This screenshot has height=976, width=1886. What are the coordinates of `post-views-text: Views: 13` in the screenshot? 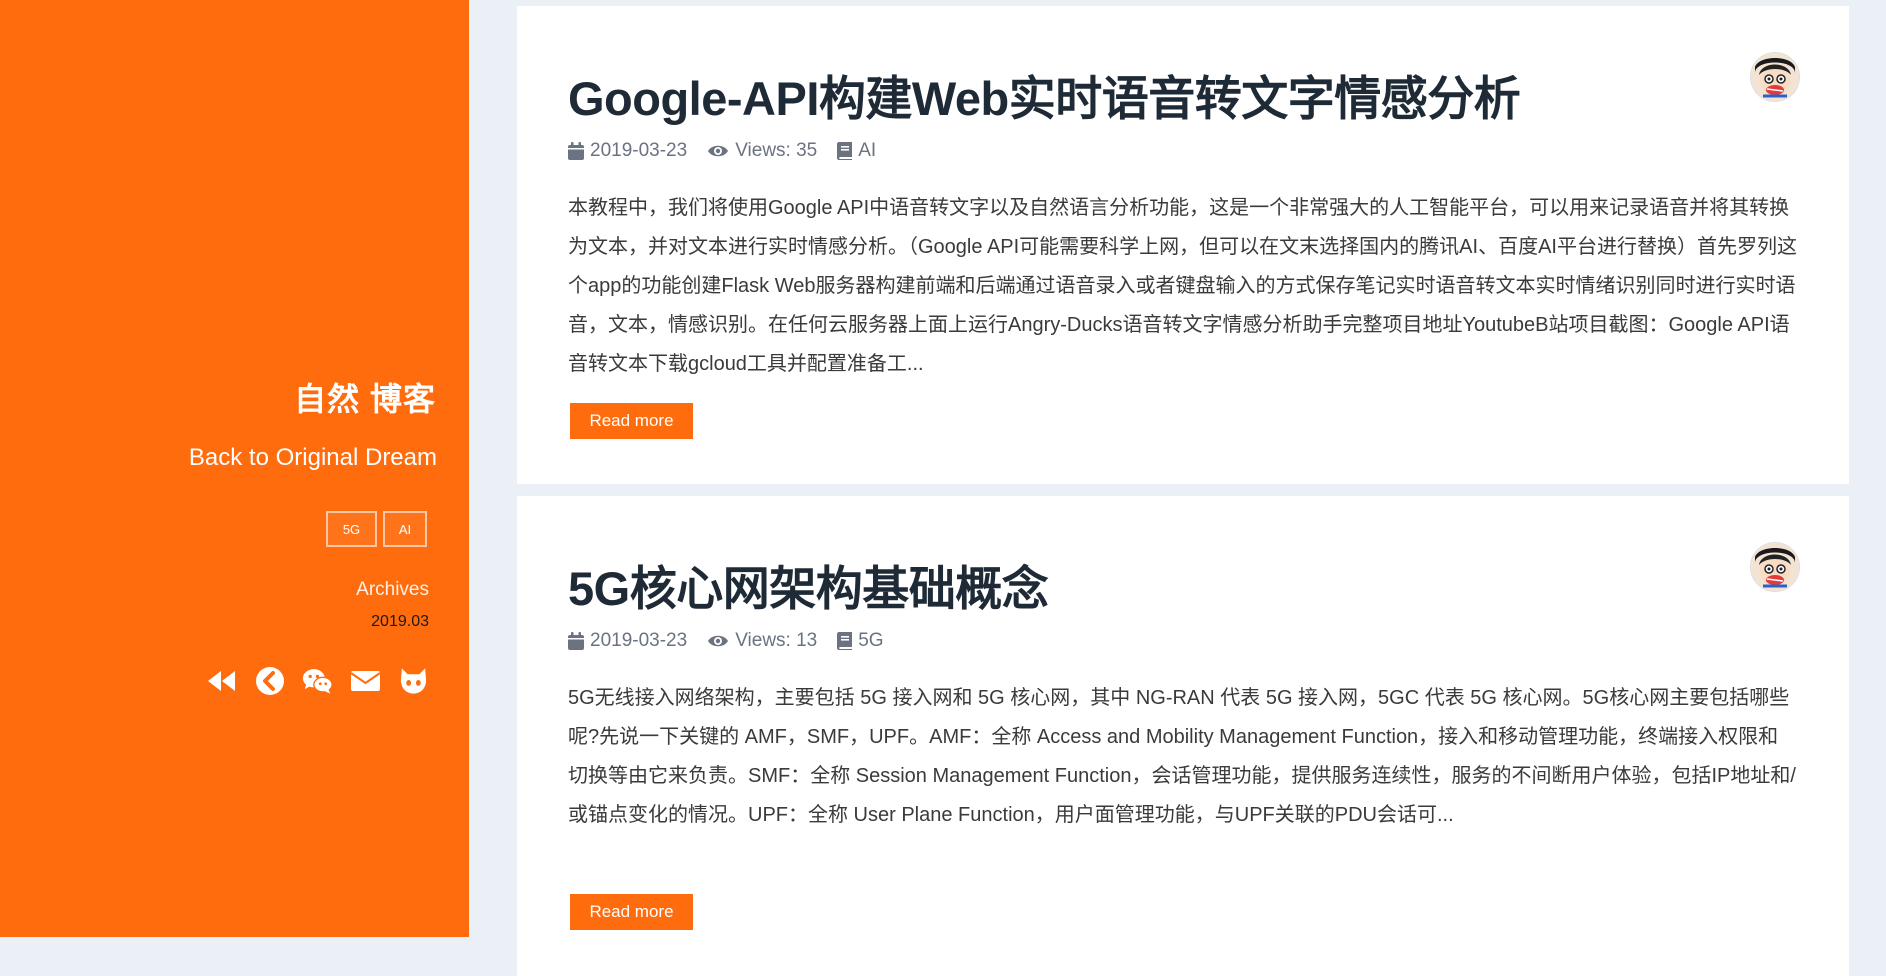 It's located at (776, 640).